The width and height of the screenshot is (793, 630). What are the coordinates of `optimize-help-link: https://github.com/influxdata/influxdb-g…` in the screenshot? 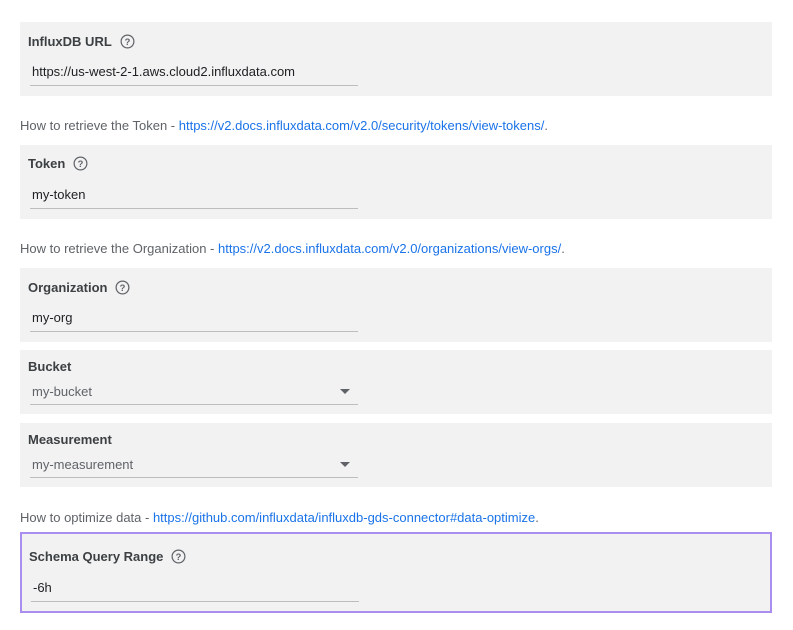 It's located at (344, 517).